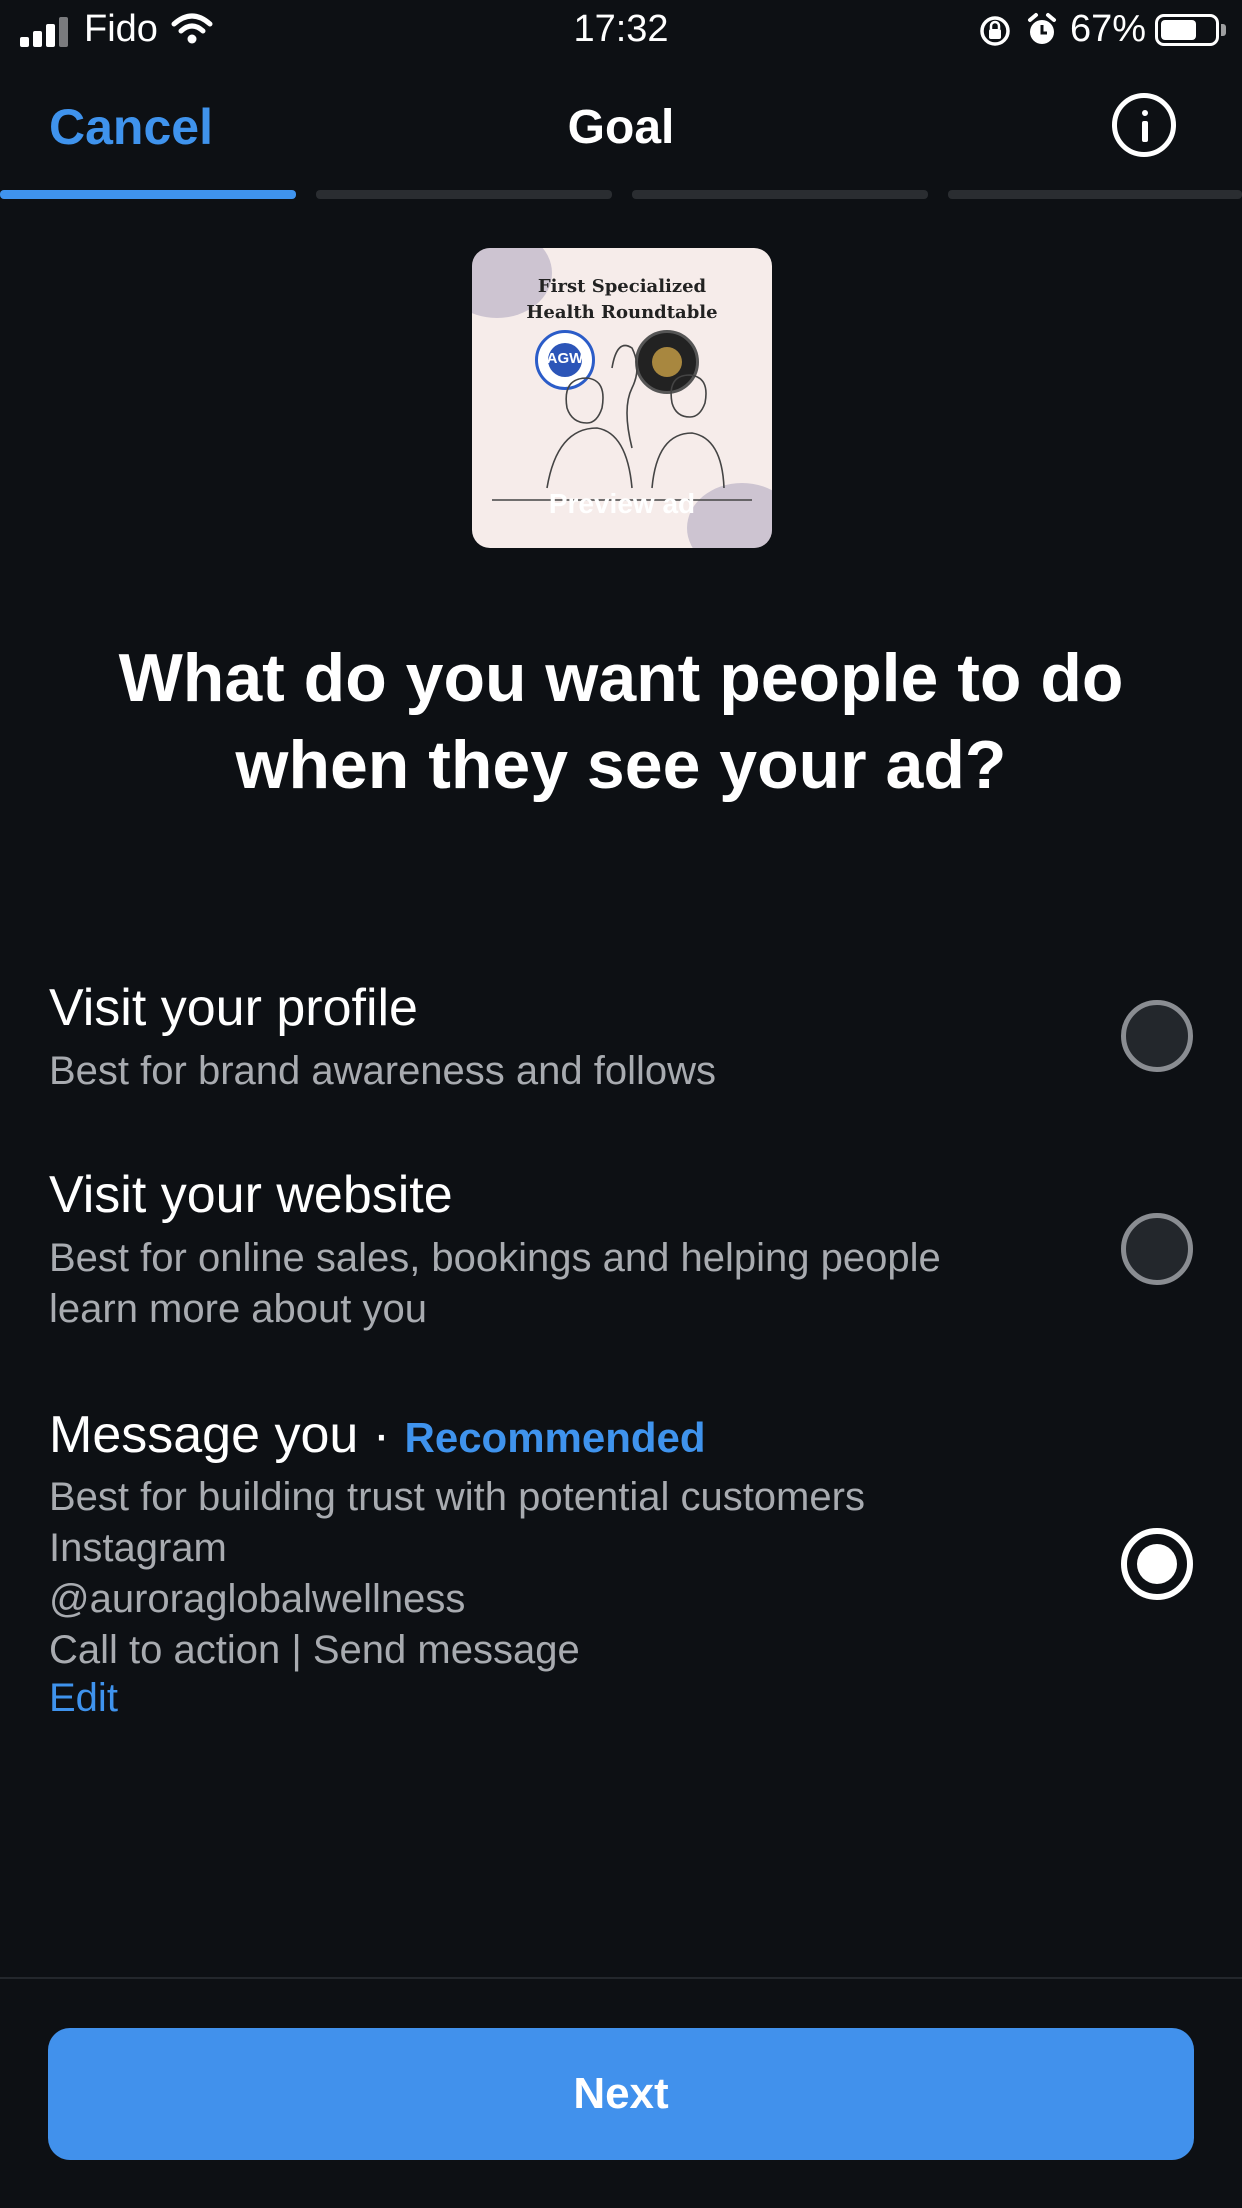 The width and height of the screenshot is (1242, 2208). What do you see at coordinates (1108, 29) in the screenshot?
I see `battery-percent: 67%` at bounding box center [1108, 29].